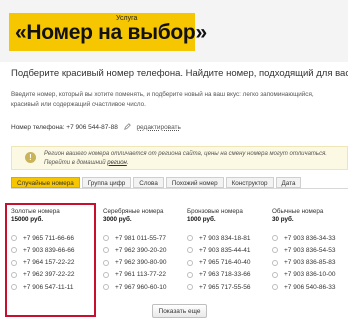 Image resolution: width=348 pixels, height=320 pixels. I want to click on number-option: +7 903 834-18-81, so click(219, 238).